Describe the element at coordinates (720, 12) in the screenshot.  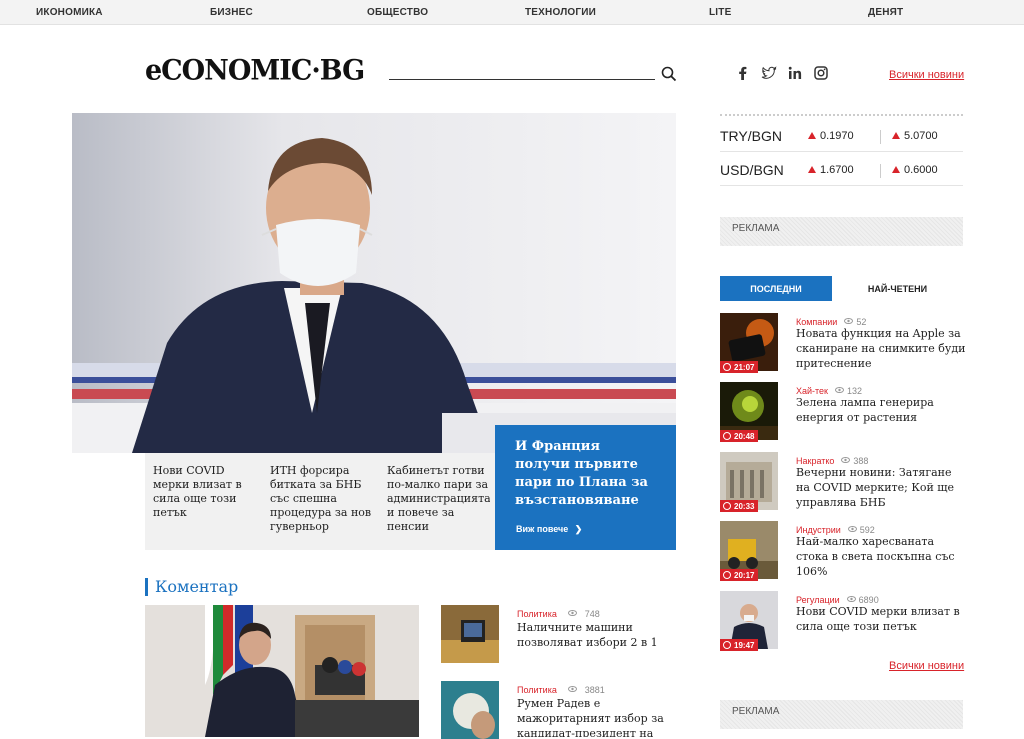
I see `nav-lite: LITE` at that location.